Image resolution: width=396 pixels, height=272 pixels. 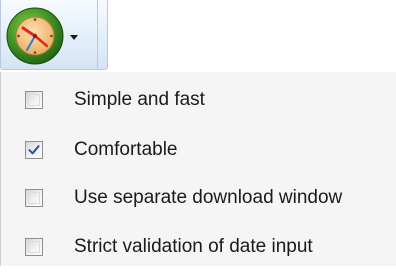 I want to click on chevron-down-icon, so click(x=74, y=37).